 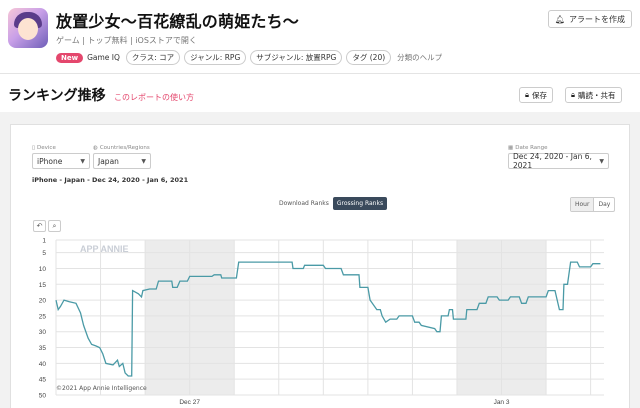 I want to click on y-tick-label: 10, so click(x=43, y=269).